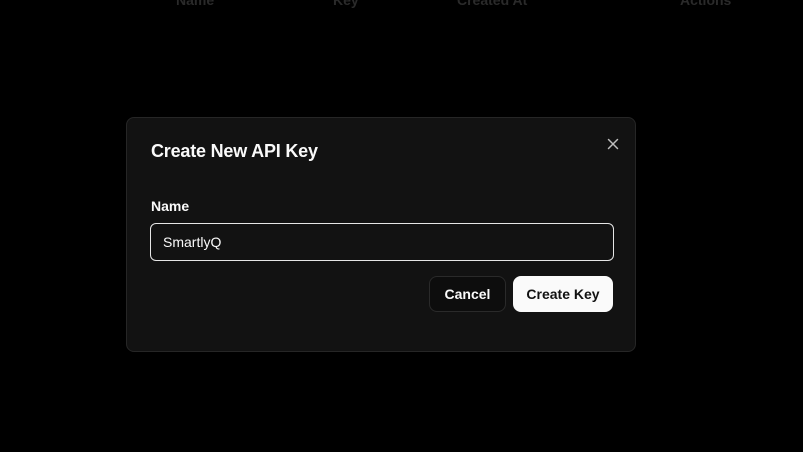 This screenshot has width=803, height=452. I want to click on dialog-title: Create New API Key, so click(234, 151).